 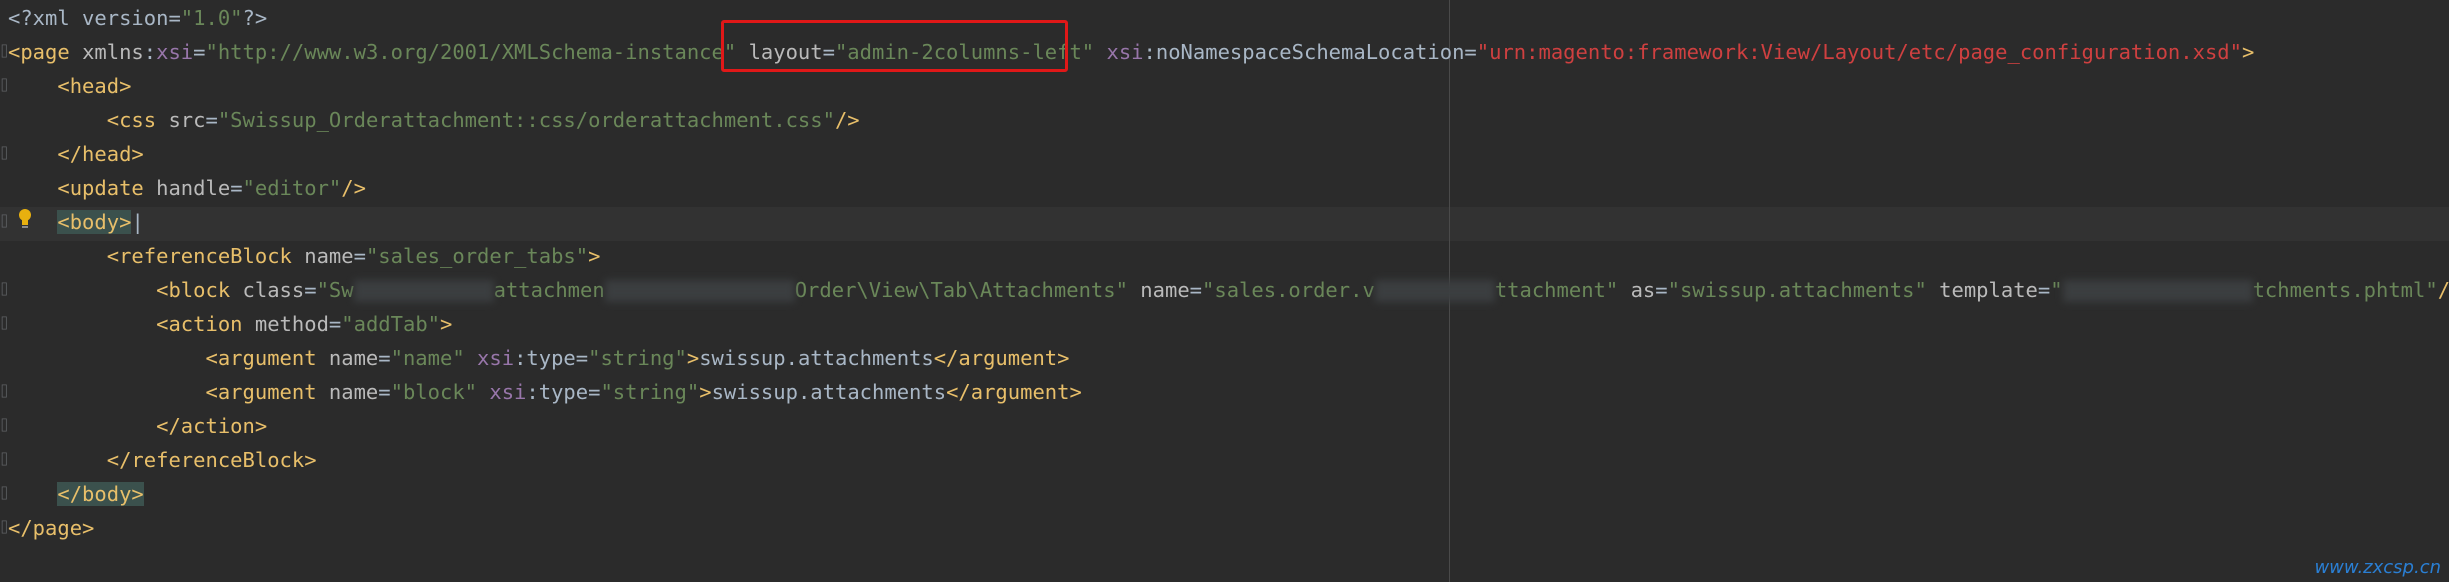 What do you see at coordinates (2377, 567) in the screenshot?
I see `watermark: www.zxcsp.cn` at bounding box center [2377, 567].